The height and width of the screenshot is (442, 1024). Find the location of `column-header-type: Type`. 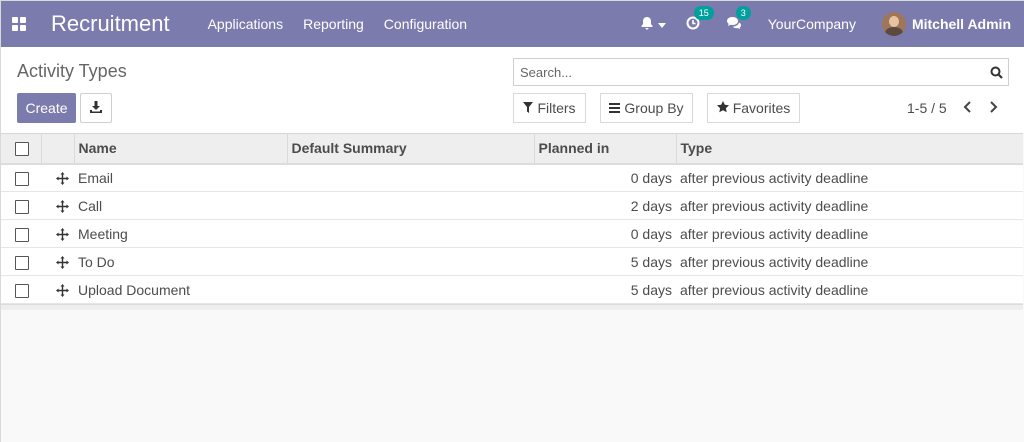

column-header-type: Type is located at coordinates (849, 149).